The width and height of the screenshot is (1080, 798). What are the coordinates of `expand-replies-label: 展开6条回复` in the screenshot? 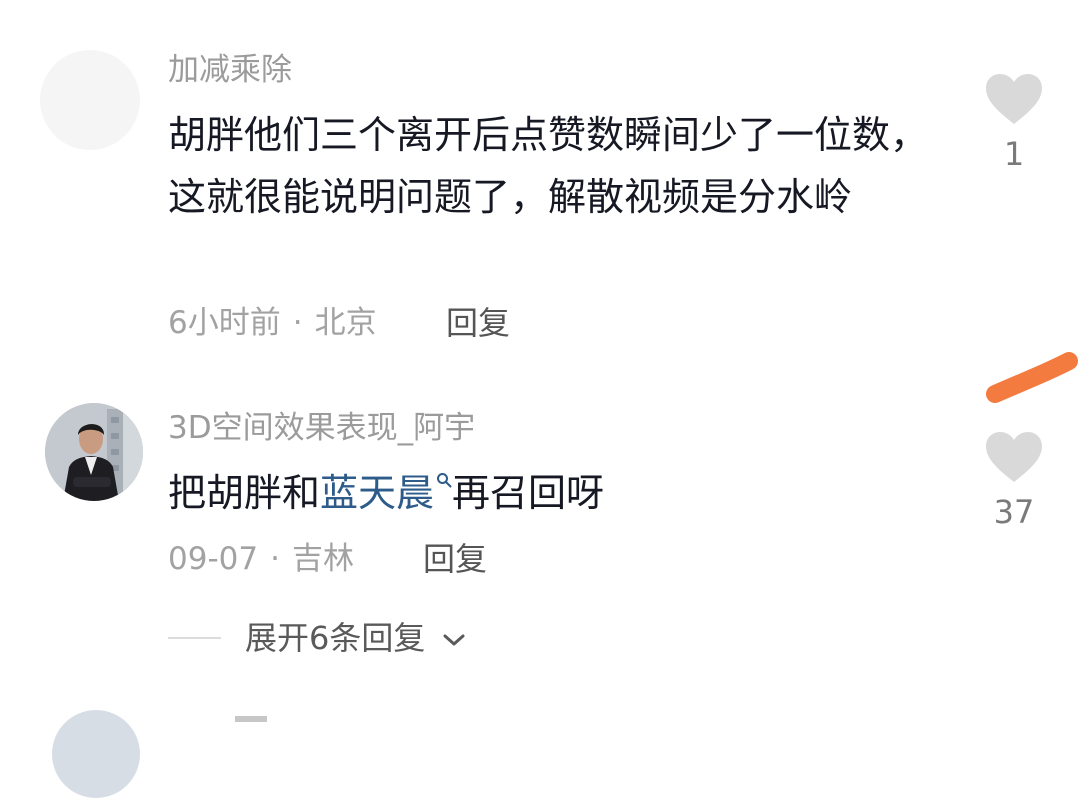 It's located at (335, 638).